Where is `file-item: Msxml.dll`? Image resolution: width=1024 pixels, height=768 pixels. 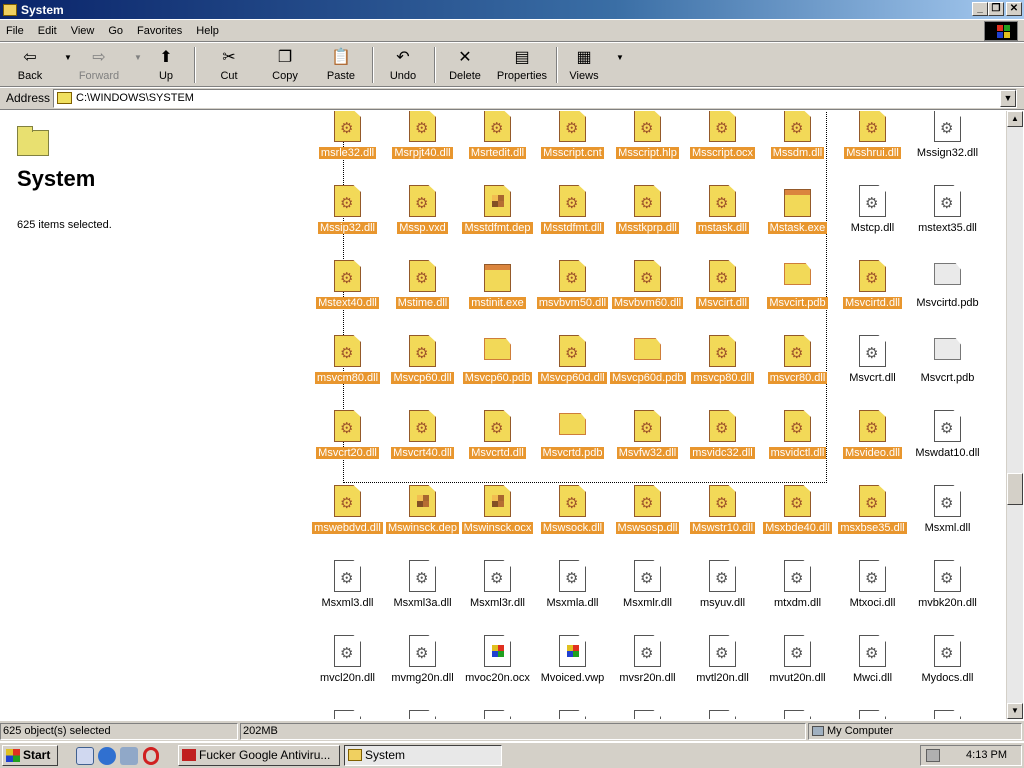 file-item: Msxml.dll is located at coordinates (947, 503).